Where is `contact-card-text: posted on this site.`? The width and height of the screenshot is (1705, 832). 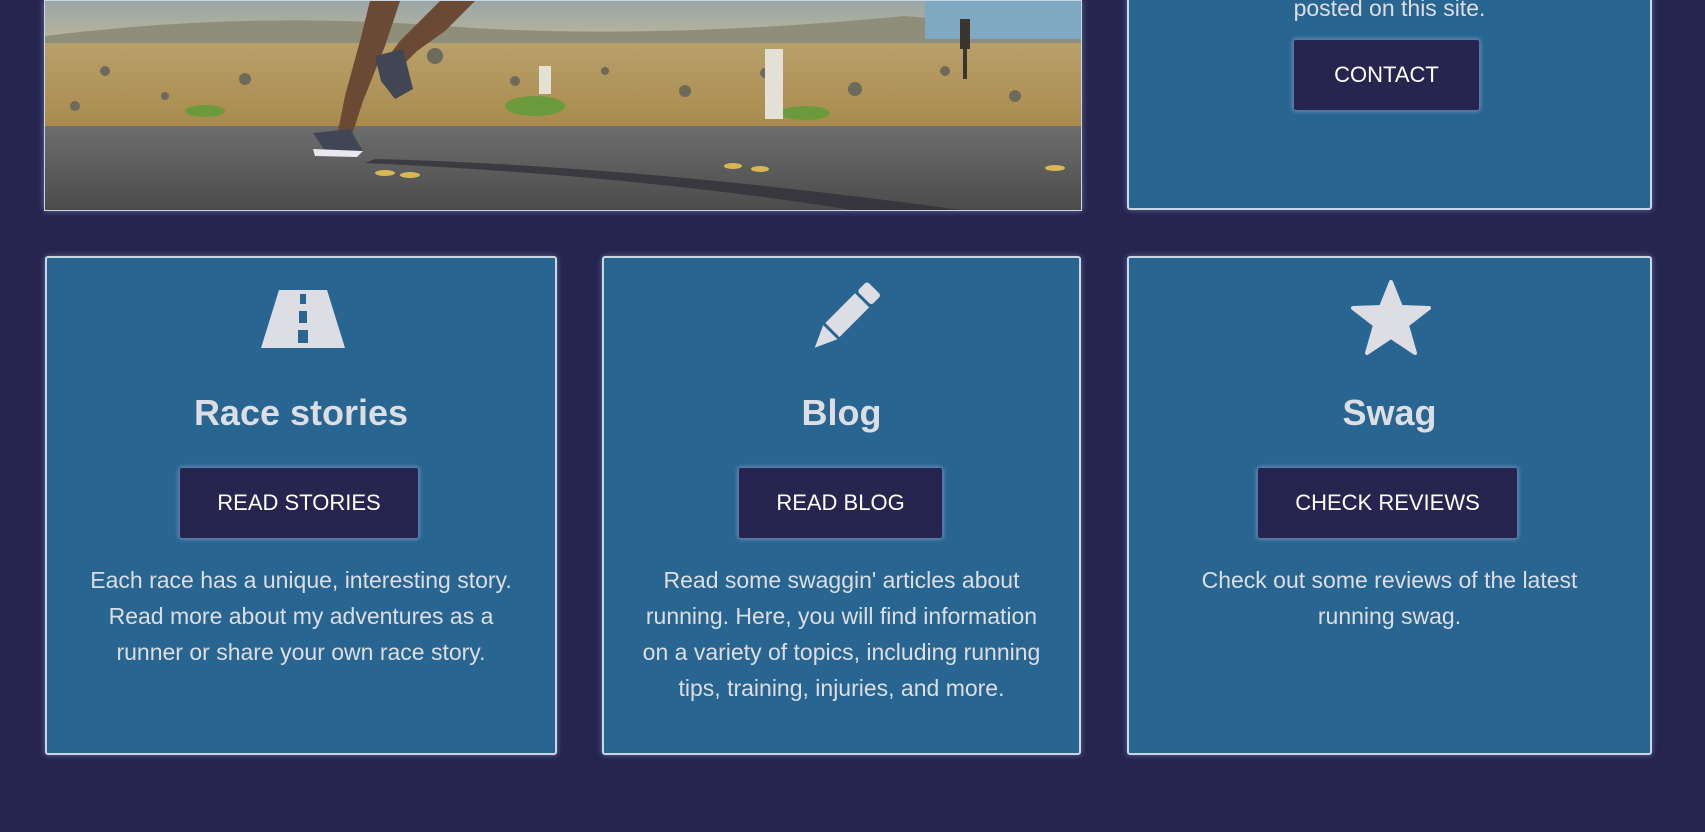
contact-card-text: posted on this site. is located at coordinates (1389, 10).